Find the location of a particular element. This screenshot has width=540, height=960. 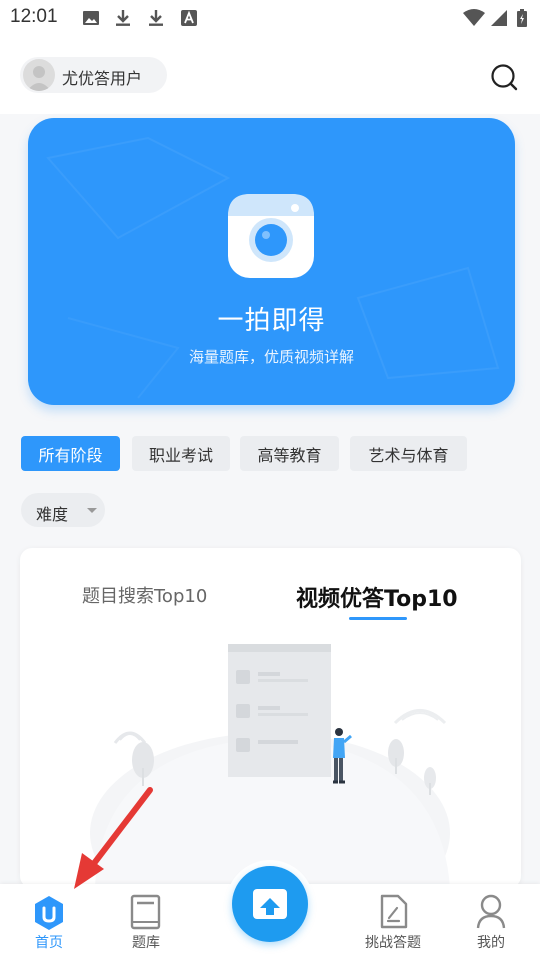

banner-subtitle: 海量题库，优质视频详解 is located at coordinates (271, 357).